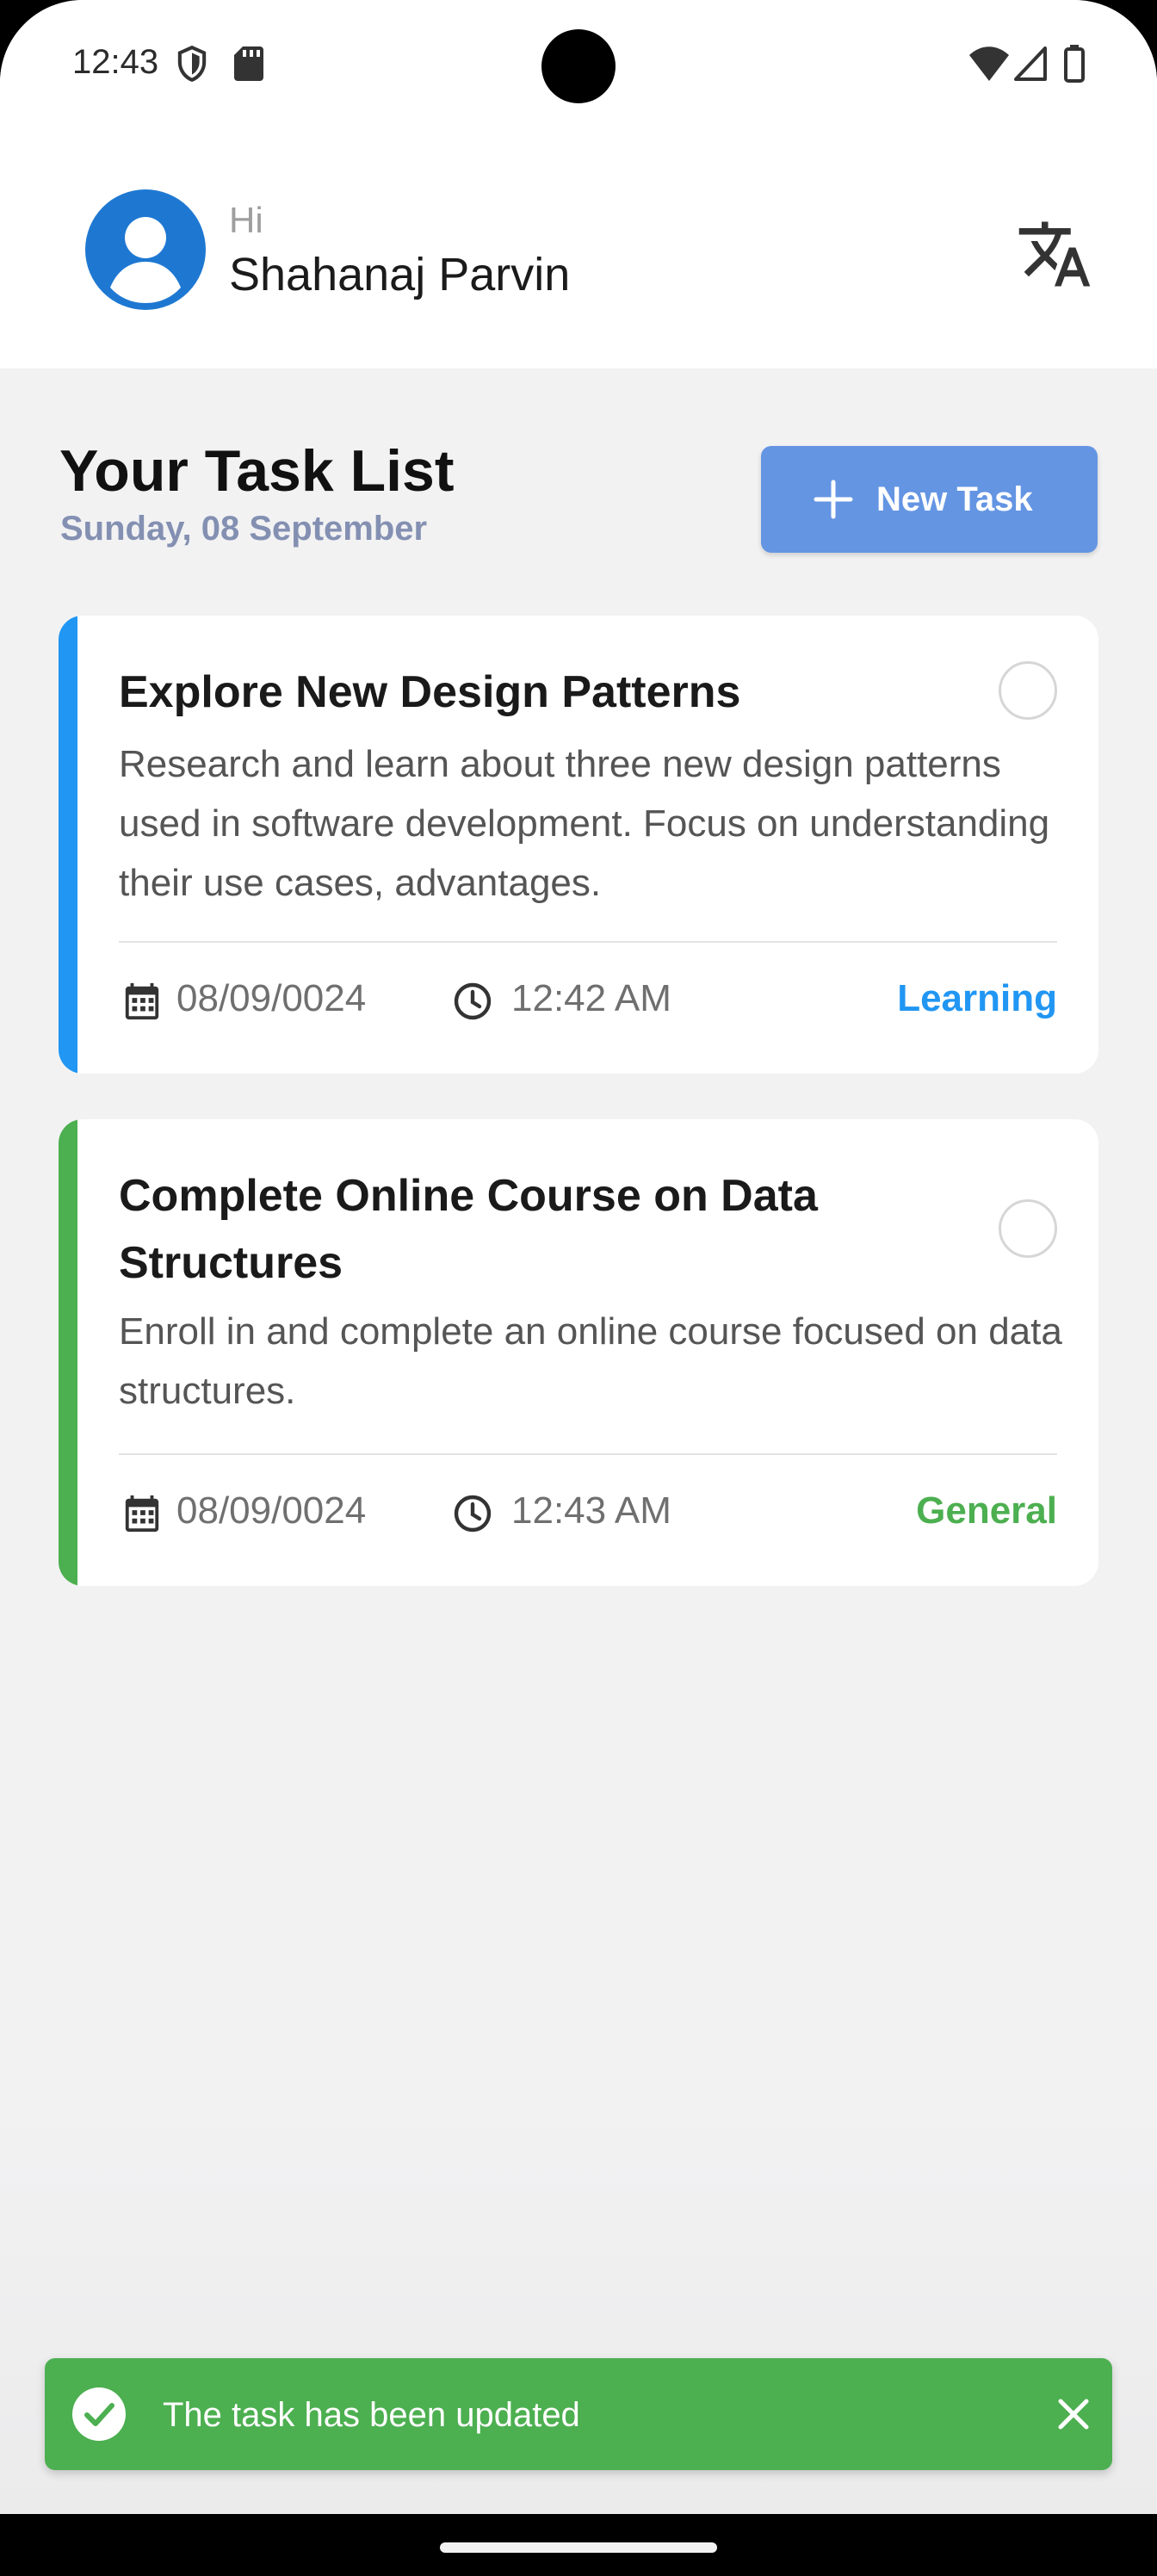 The width and height of the screenshot is (1157, 2576). Describe the element at coordinates (591, 998) in the screenshot. I see `task-time: 12:42 AM` at that location.